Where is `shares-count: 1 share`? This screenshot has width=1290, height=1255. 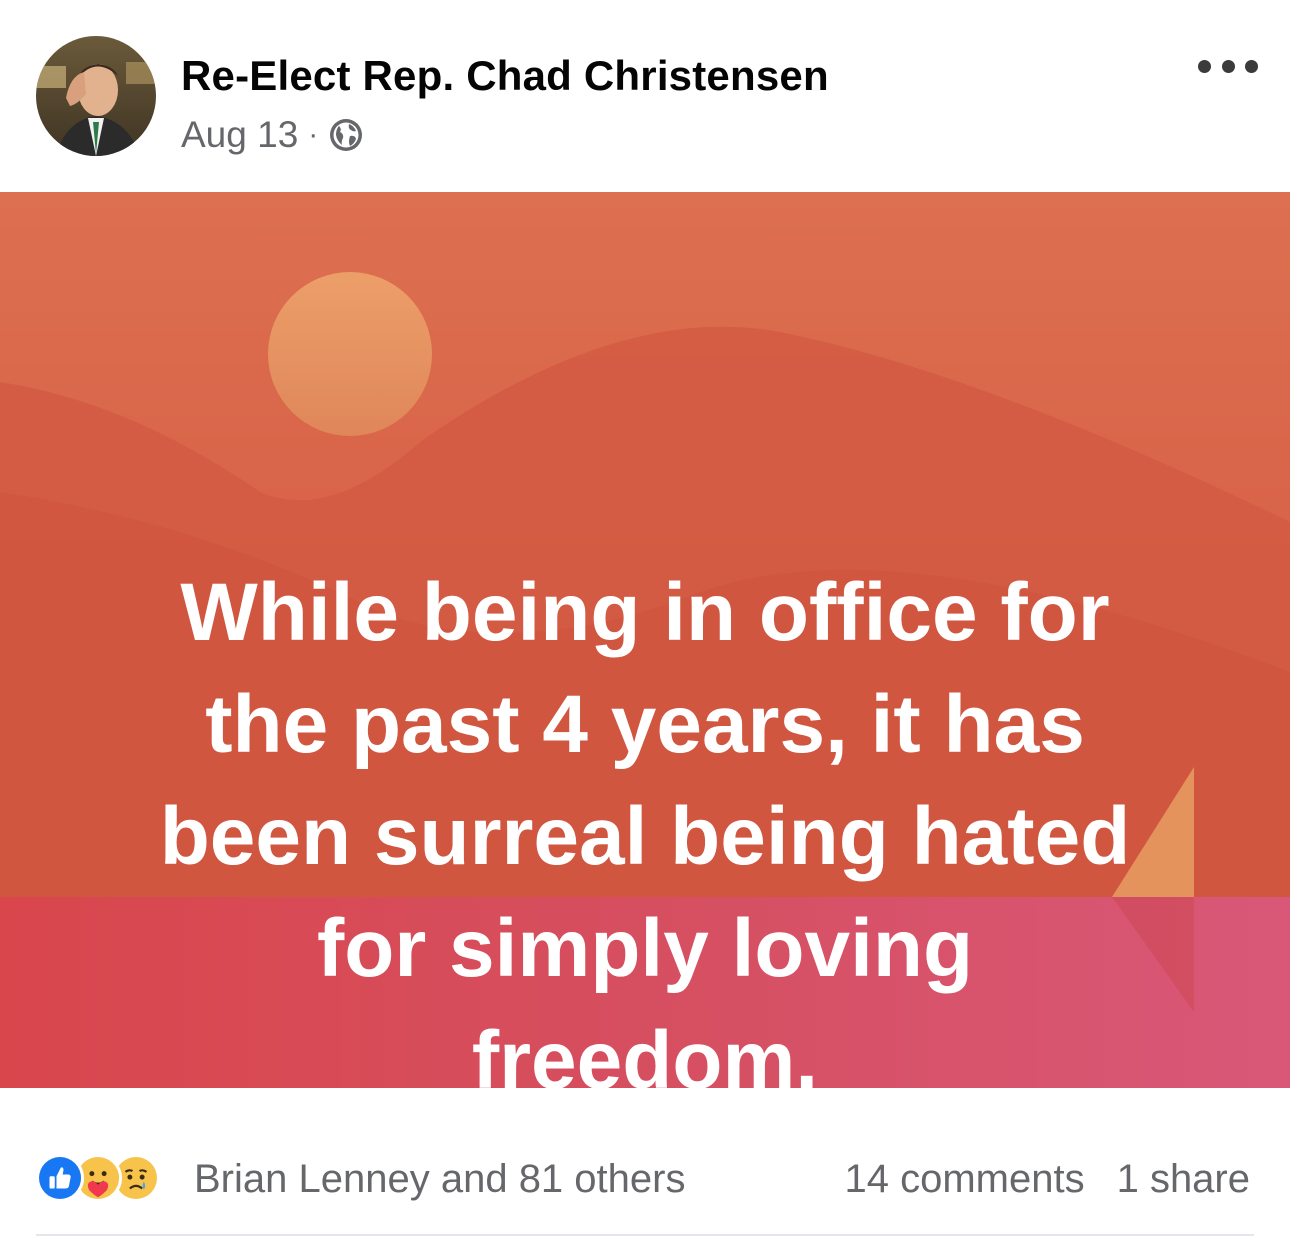
shares-count: 1 share is located at coordinates (1183, 1179).